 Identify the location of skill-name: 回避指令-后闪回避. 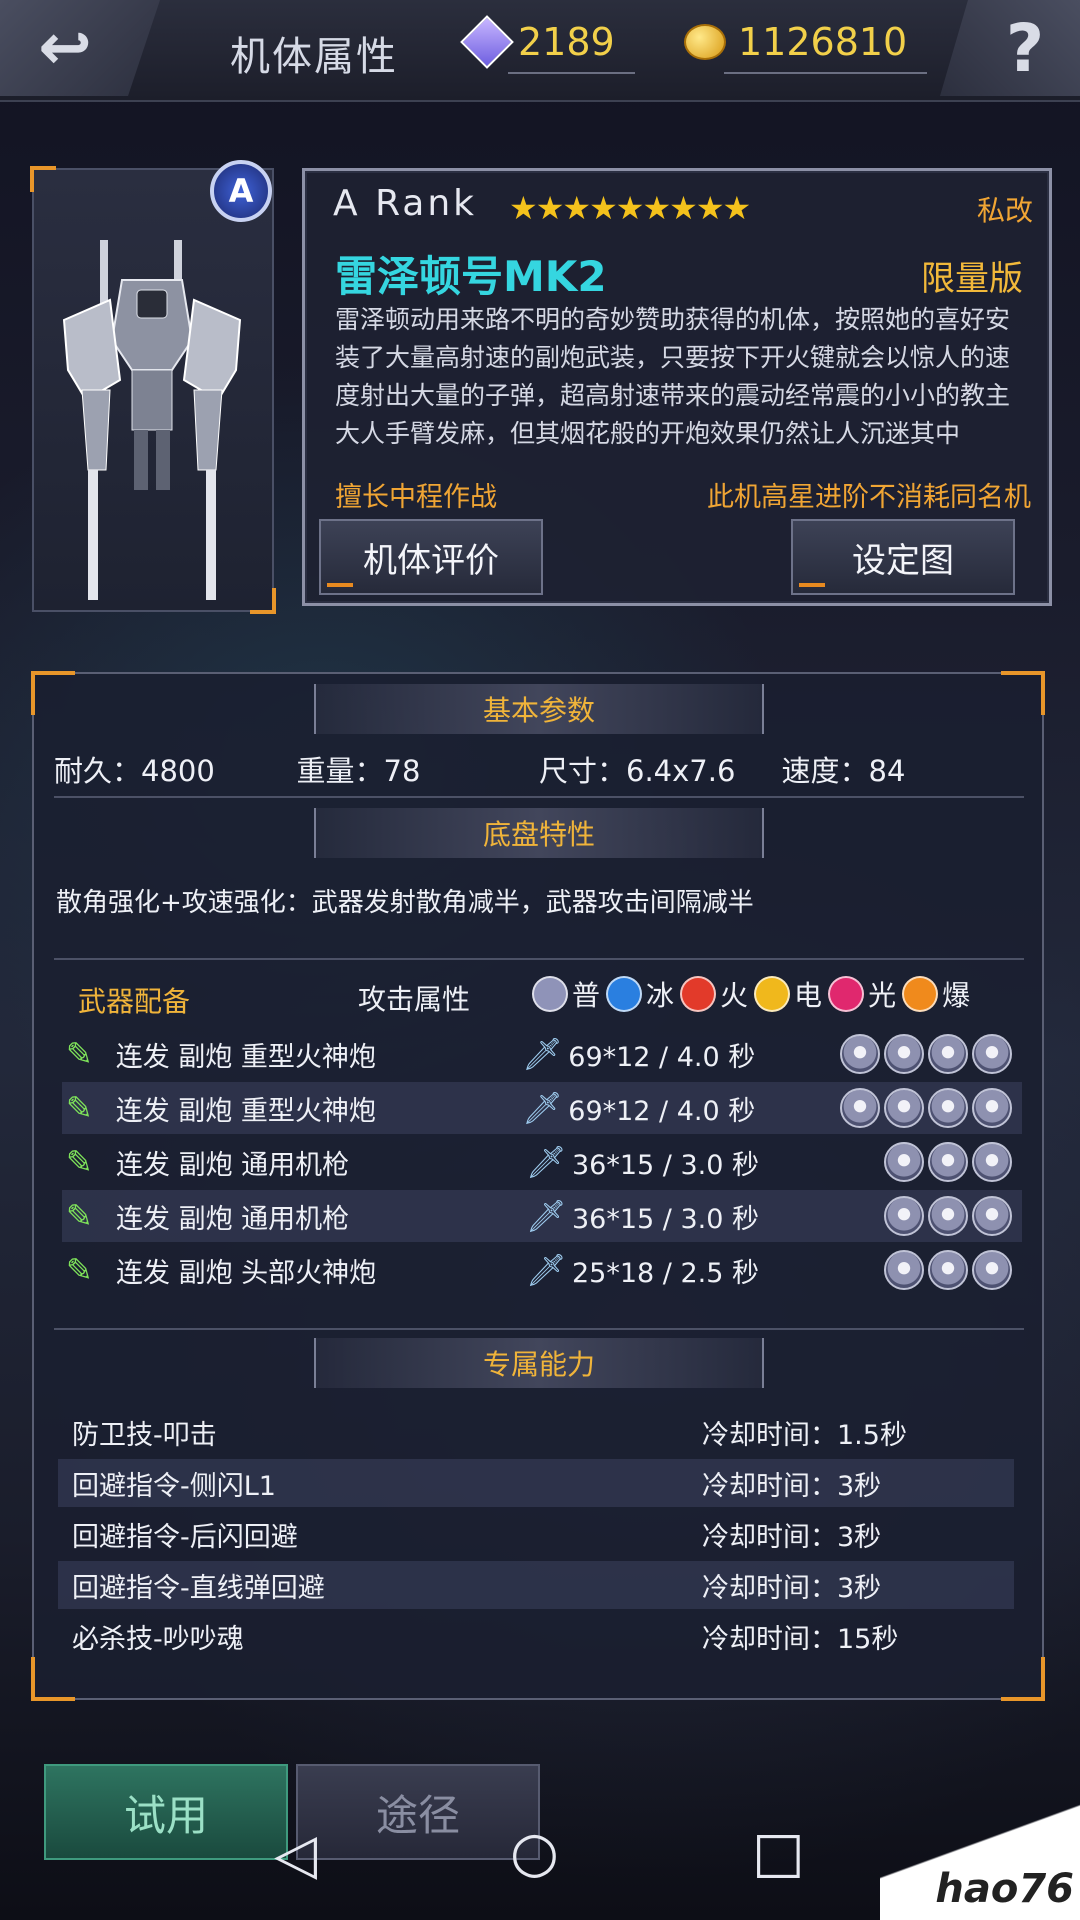
(185, 1537).